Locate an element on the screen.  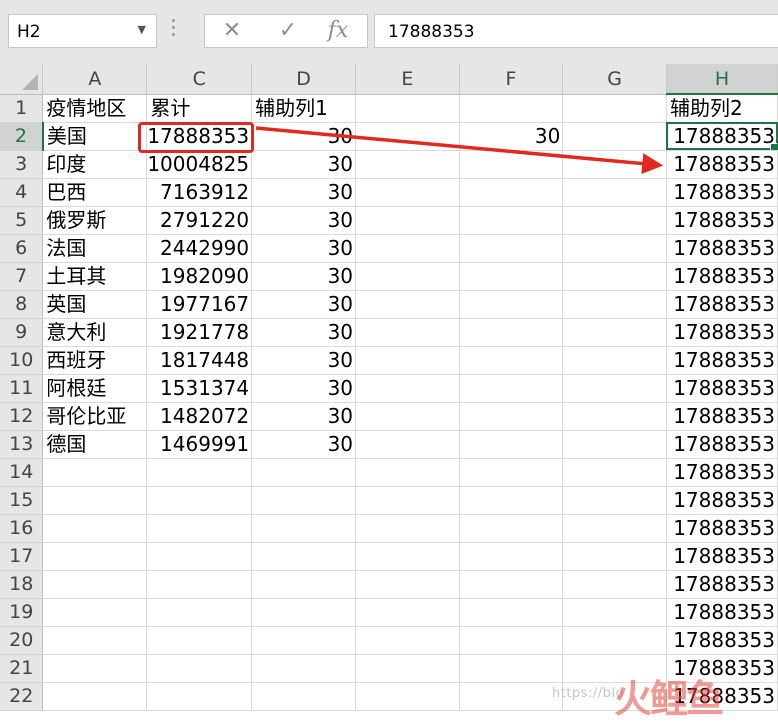
arrow-line is located at coordinates (459, 150).